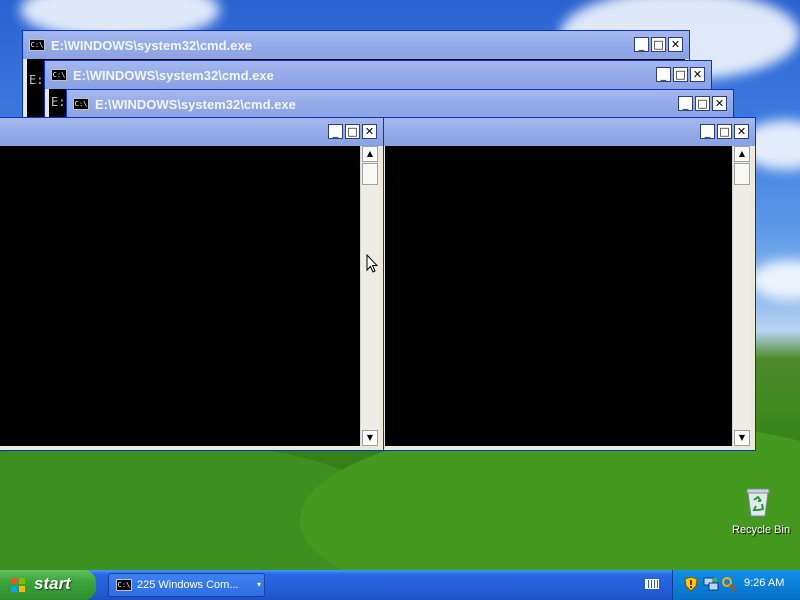 The width and height of the screenshot is (800, 600). Describe the element at coordinates (775, 280) in the screenshot. I see `cloud` at that location.